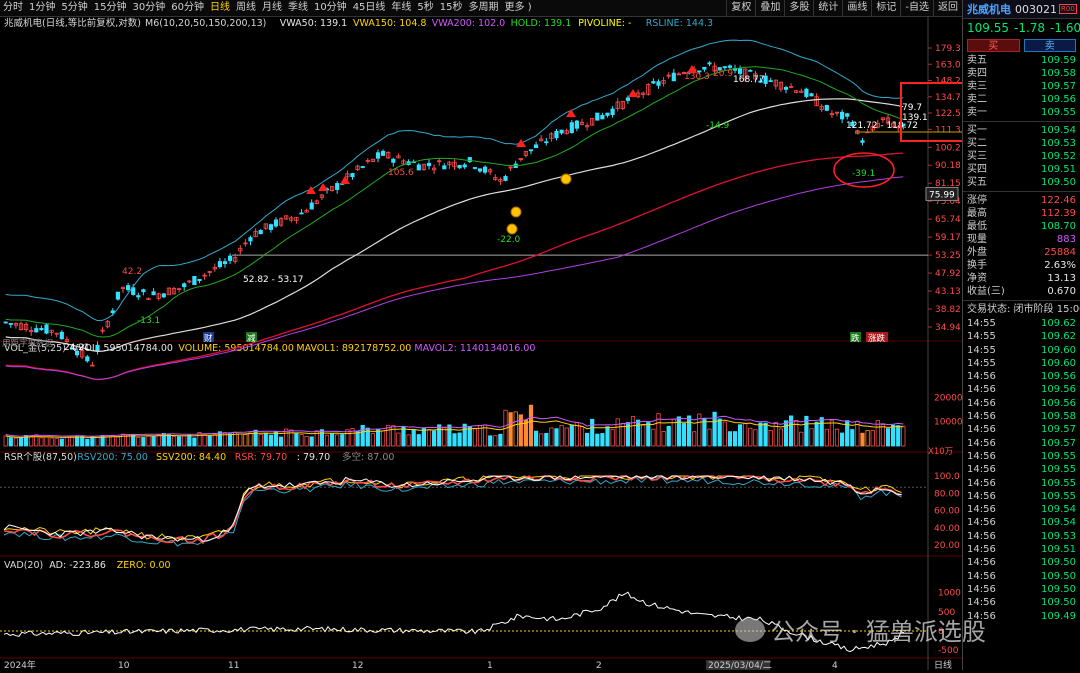  What do you see at coordinates (1021, 213) in the screenshot?
I see `quote-row: 最高 112.39` at bounding box center [1021, 213].